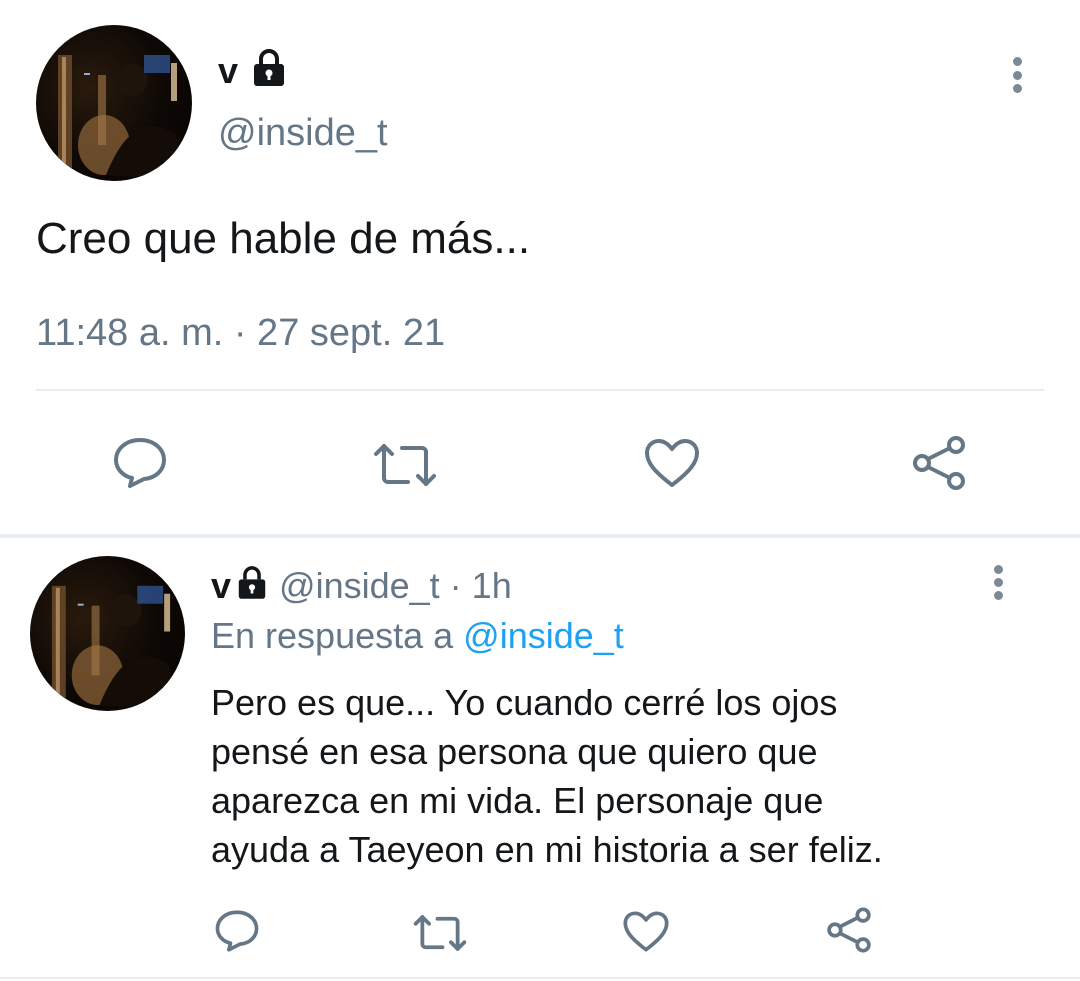 This screenshot has width=1080, height=981. What do you see at coordinates (540, 390) in the screenshot?
I see `divider` at bounding box center [540, 390].